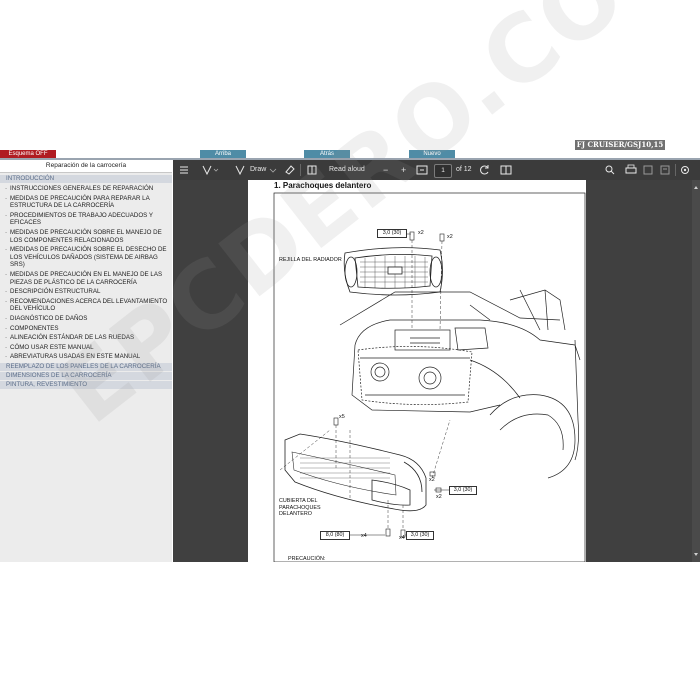  I want to click on sidebar-item: · DESCRIPCIÓN ESTRUCTURAL, so click(86, 292).